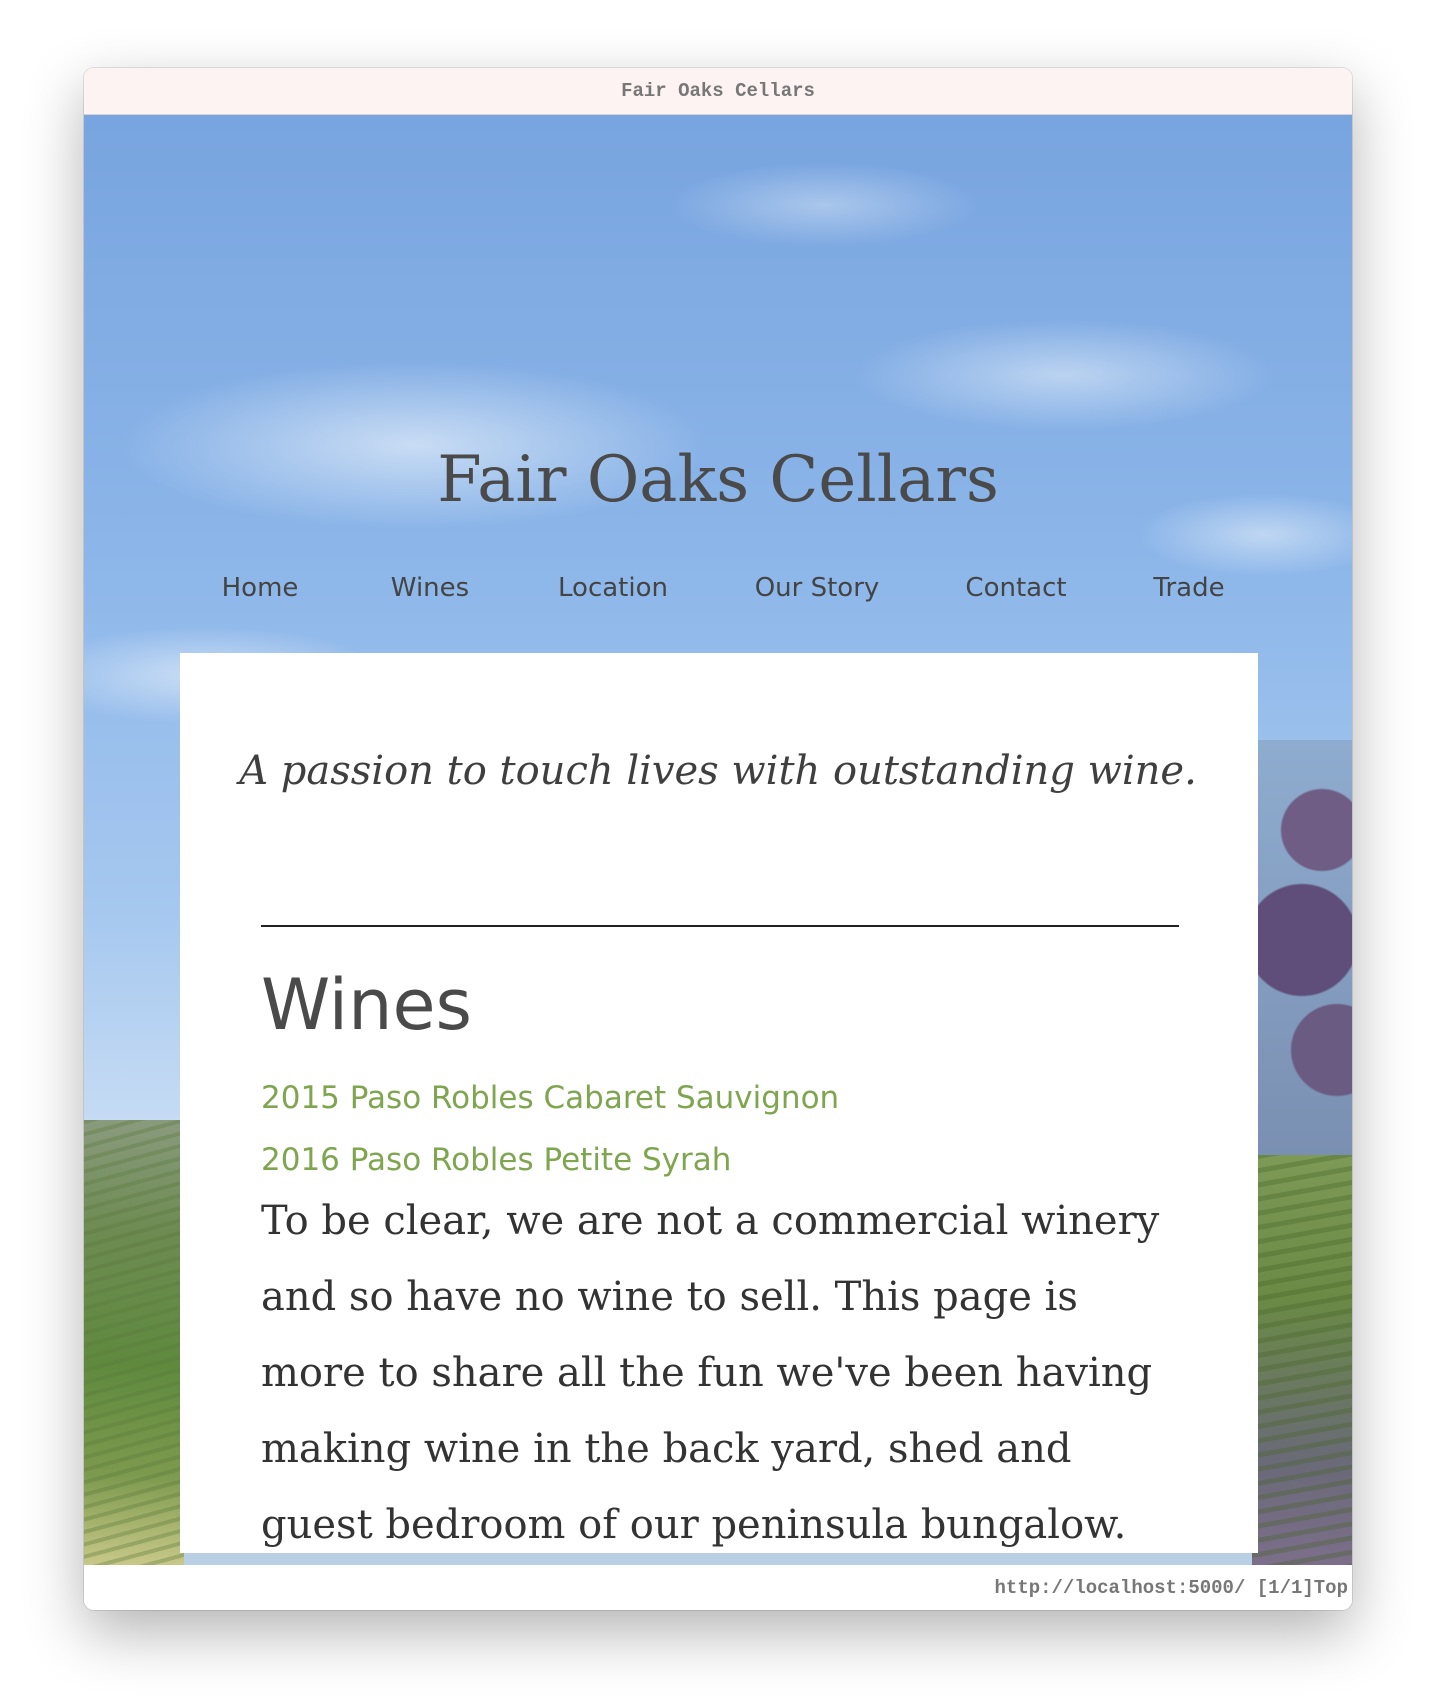 The width and height of the screenshot is (1432, 1708). What do you see at coordinates (550, 1098) in the screenshot?
I see `wine-link-cabernet: 2015 Paso Robles Cabaret Sauvignon` at bounding box center [550, 1098].